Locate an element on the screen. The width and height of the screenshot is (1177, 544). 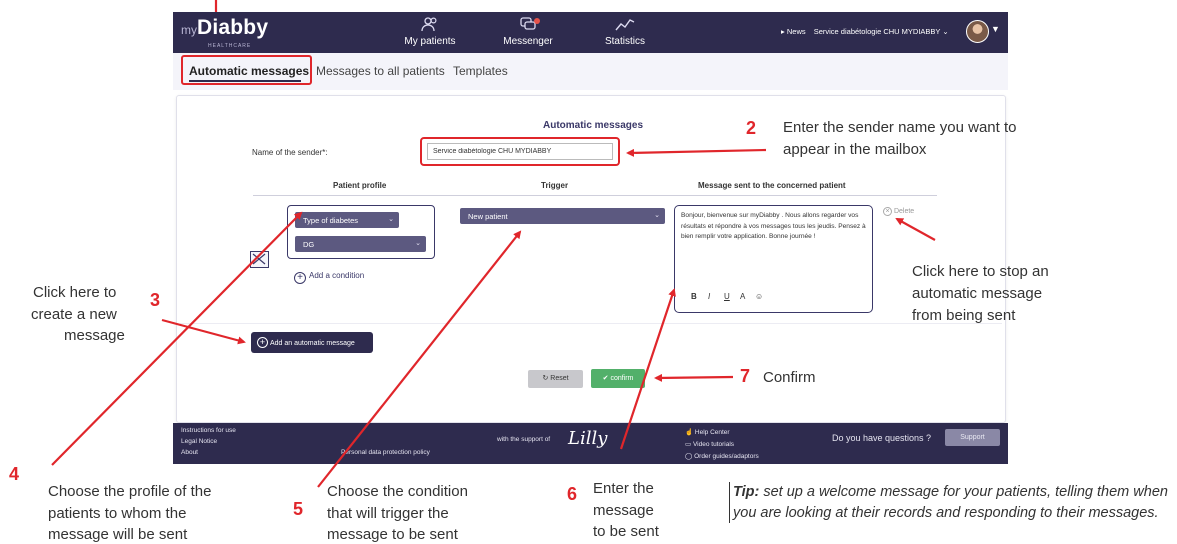
annotation-6-line3: to be sent is located at coordinates (626, 531).